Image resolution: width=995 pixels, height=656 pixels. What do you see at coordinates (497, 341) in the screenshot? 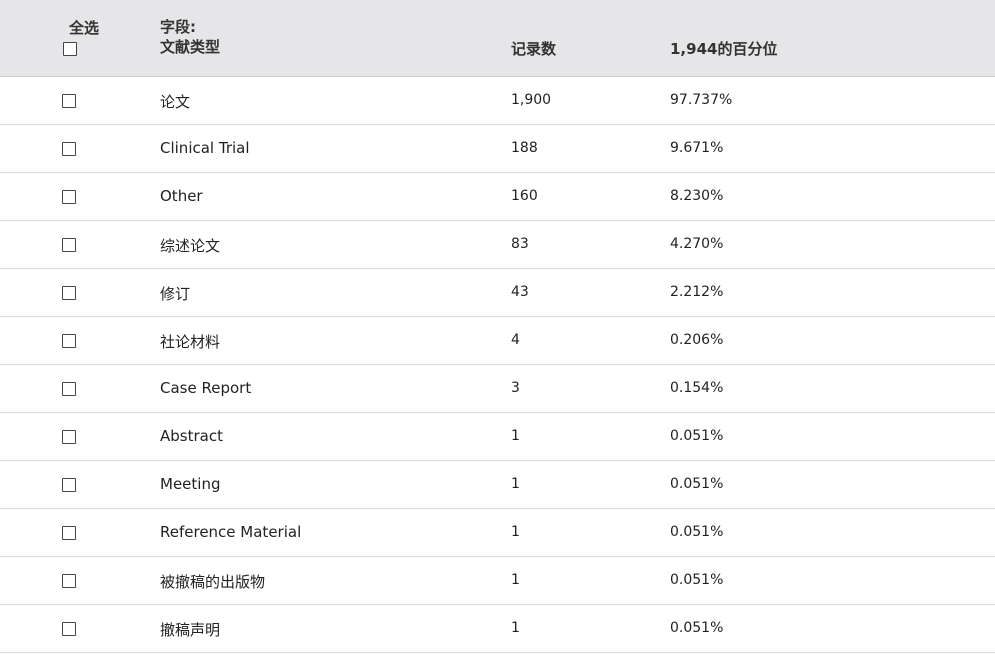
I see `table-row: 社论材料 4 0.206%` at bounding box center [497, 341].